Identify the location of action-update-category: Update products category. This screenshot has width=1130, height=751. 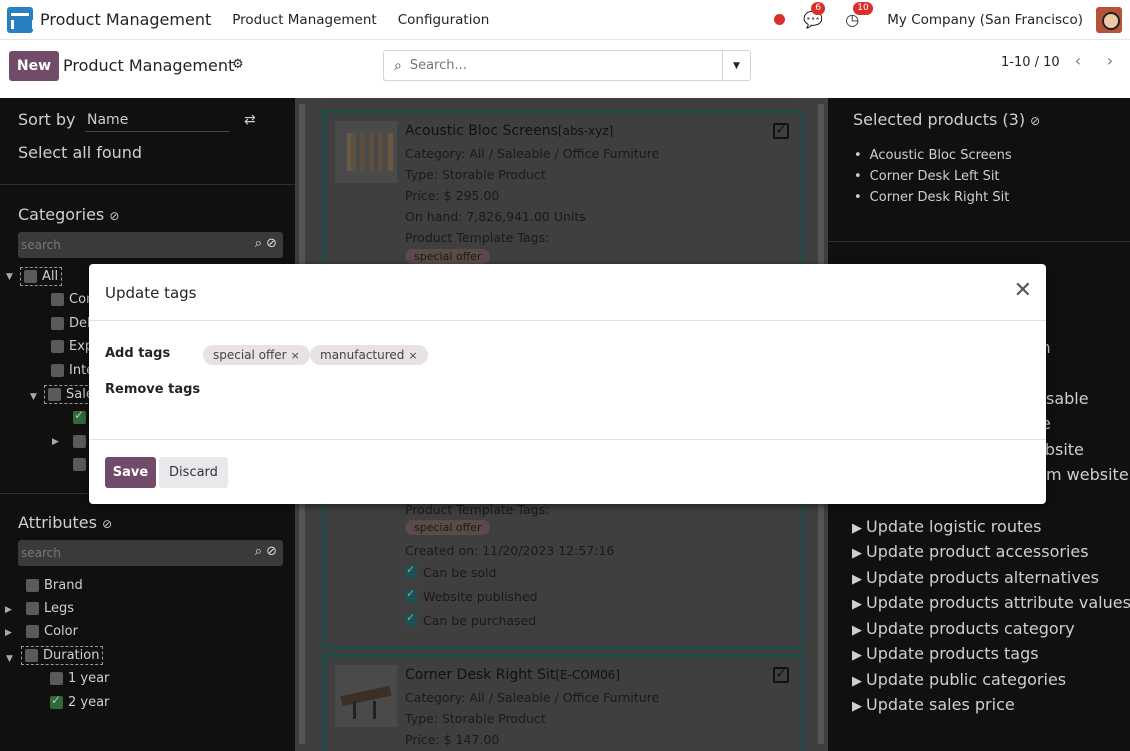
(963, 628).